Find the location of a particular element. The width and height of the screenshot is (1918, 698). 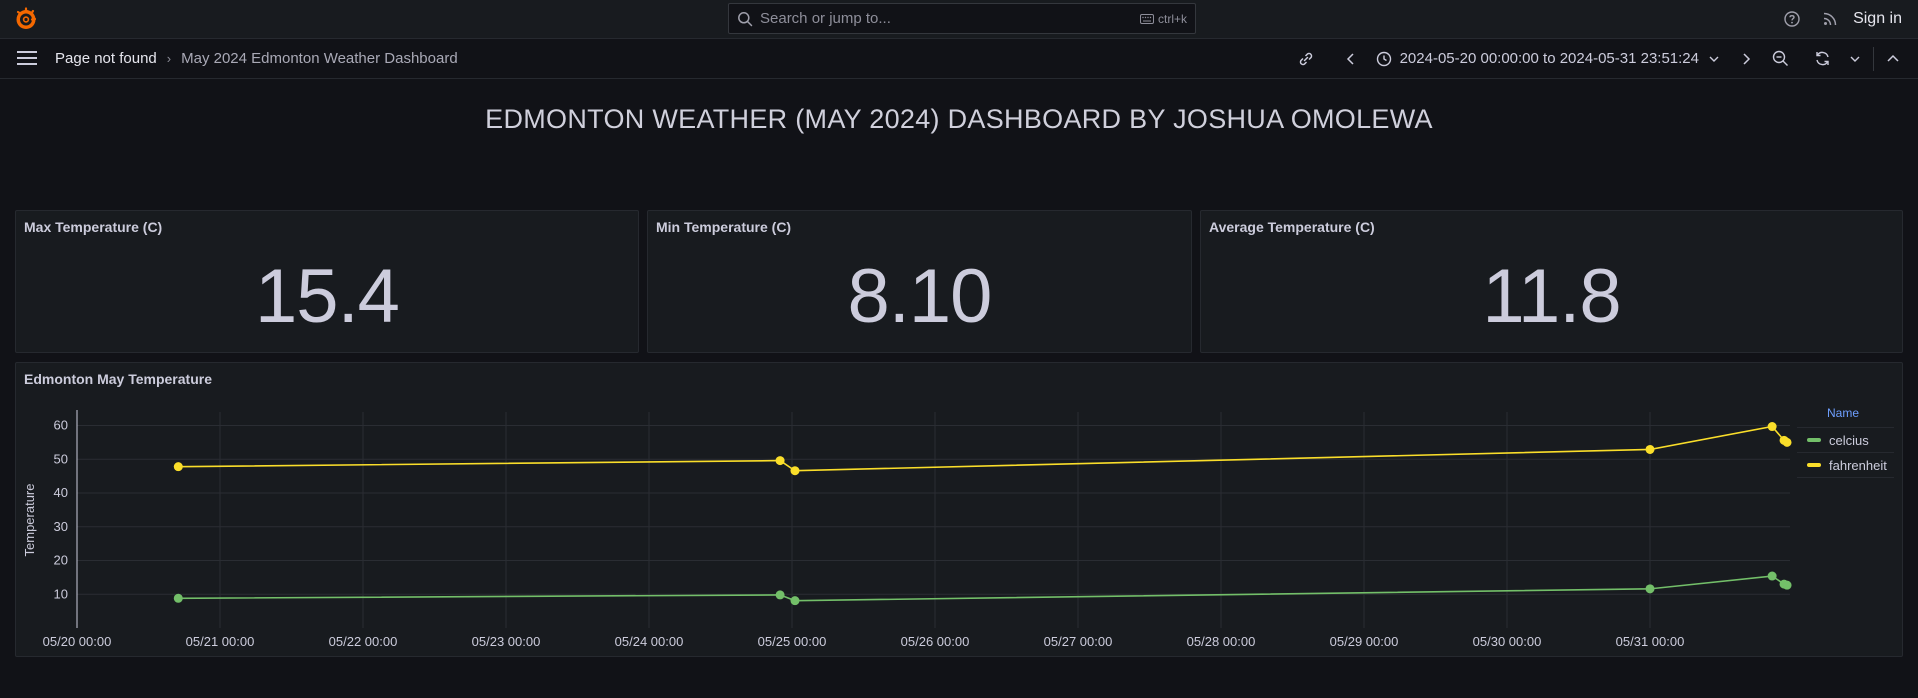

x-tick-label: 05/28 00:00 is located at coordinates (1221, 641).